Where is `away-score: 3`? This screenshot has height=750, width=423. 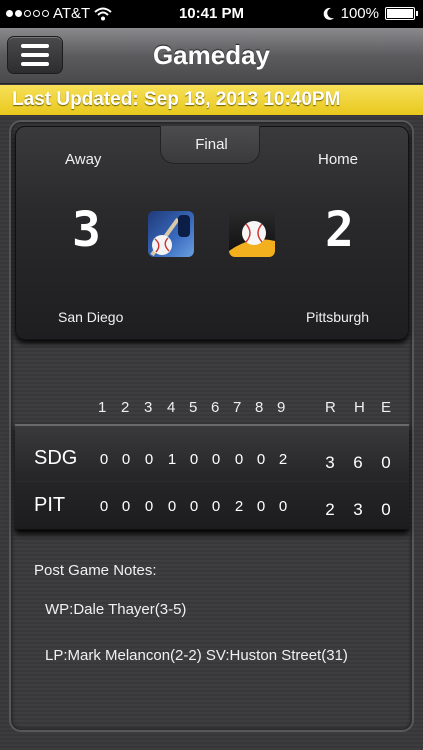
away-score: 3 is located at coordinates (86, 230).